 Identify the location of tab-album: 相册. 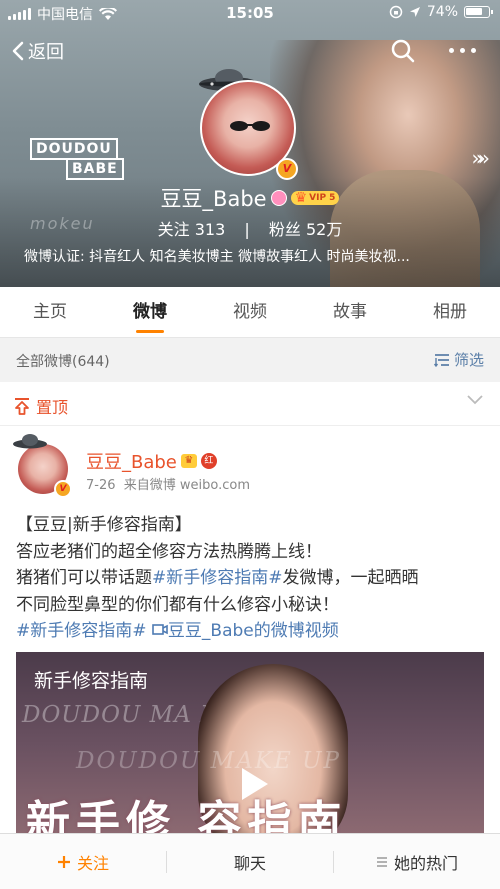
(450, 312).